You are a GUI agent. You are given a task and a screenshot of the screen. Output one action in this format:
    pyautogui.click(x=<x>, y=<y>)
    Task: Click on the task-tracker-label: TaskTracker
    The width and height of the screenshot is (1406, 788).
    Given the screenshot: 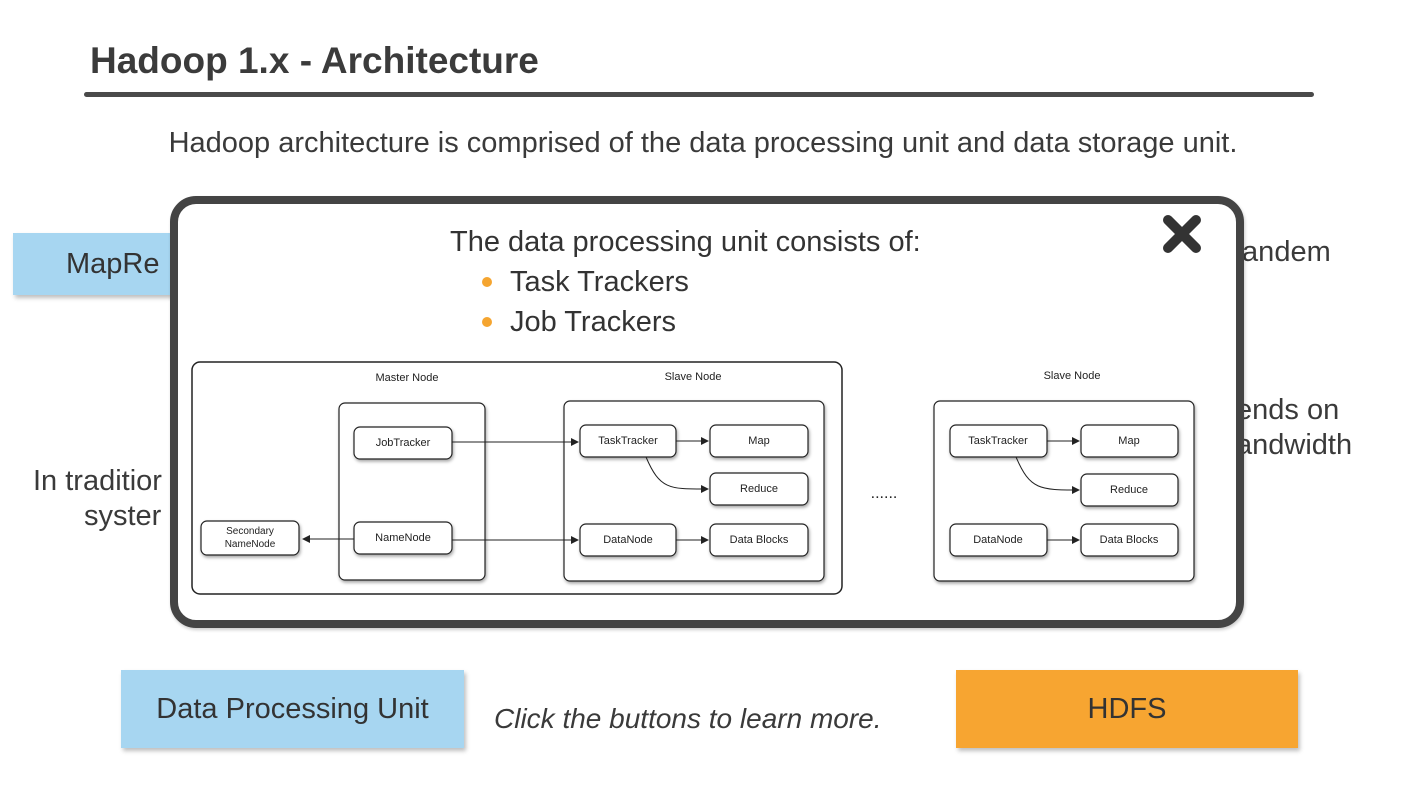 What is the action you would take?
    pyautogui.click(x=628, y=441)
    